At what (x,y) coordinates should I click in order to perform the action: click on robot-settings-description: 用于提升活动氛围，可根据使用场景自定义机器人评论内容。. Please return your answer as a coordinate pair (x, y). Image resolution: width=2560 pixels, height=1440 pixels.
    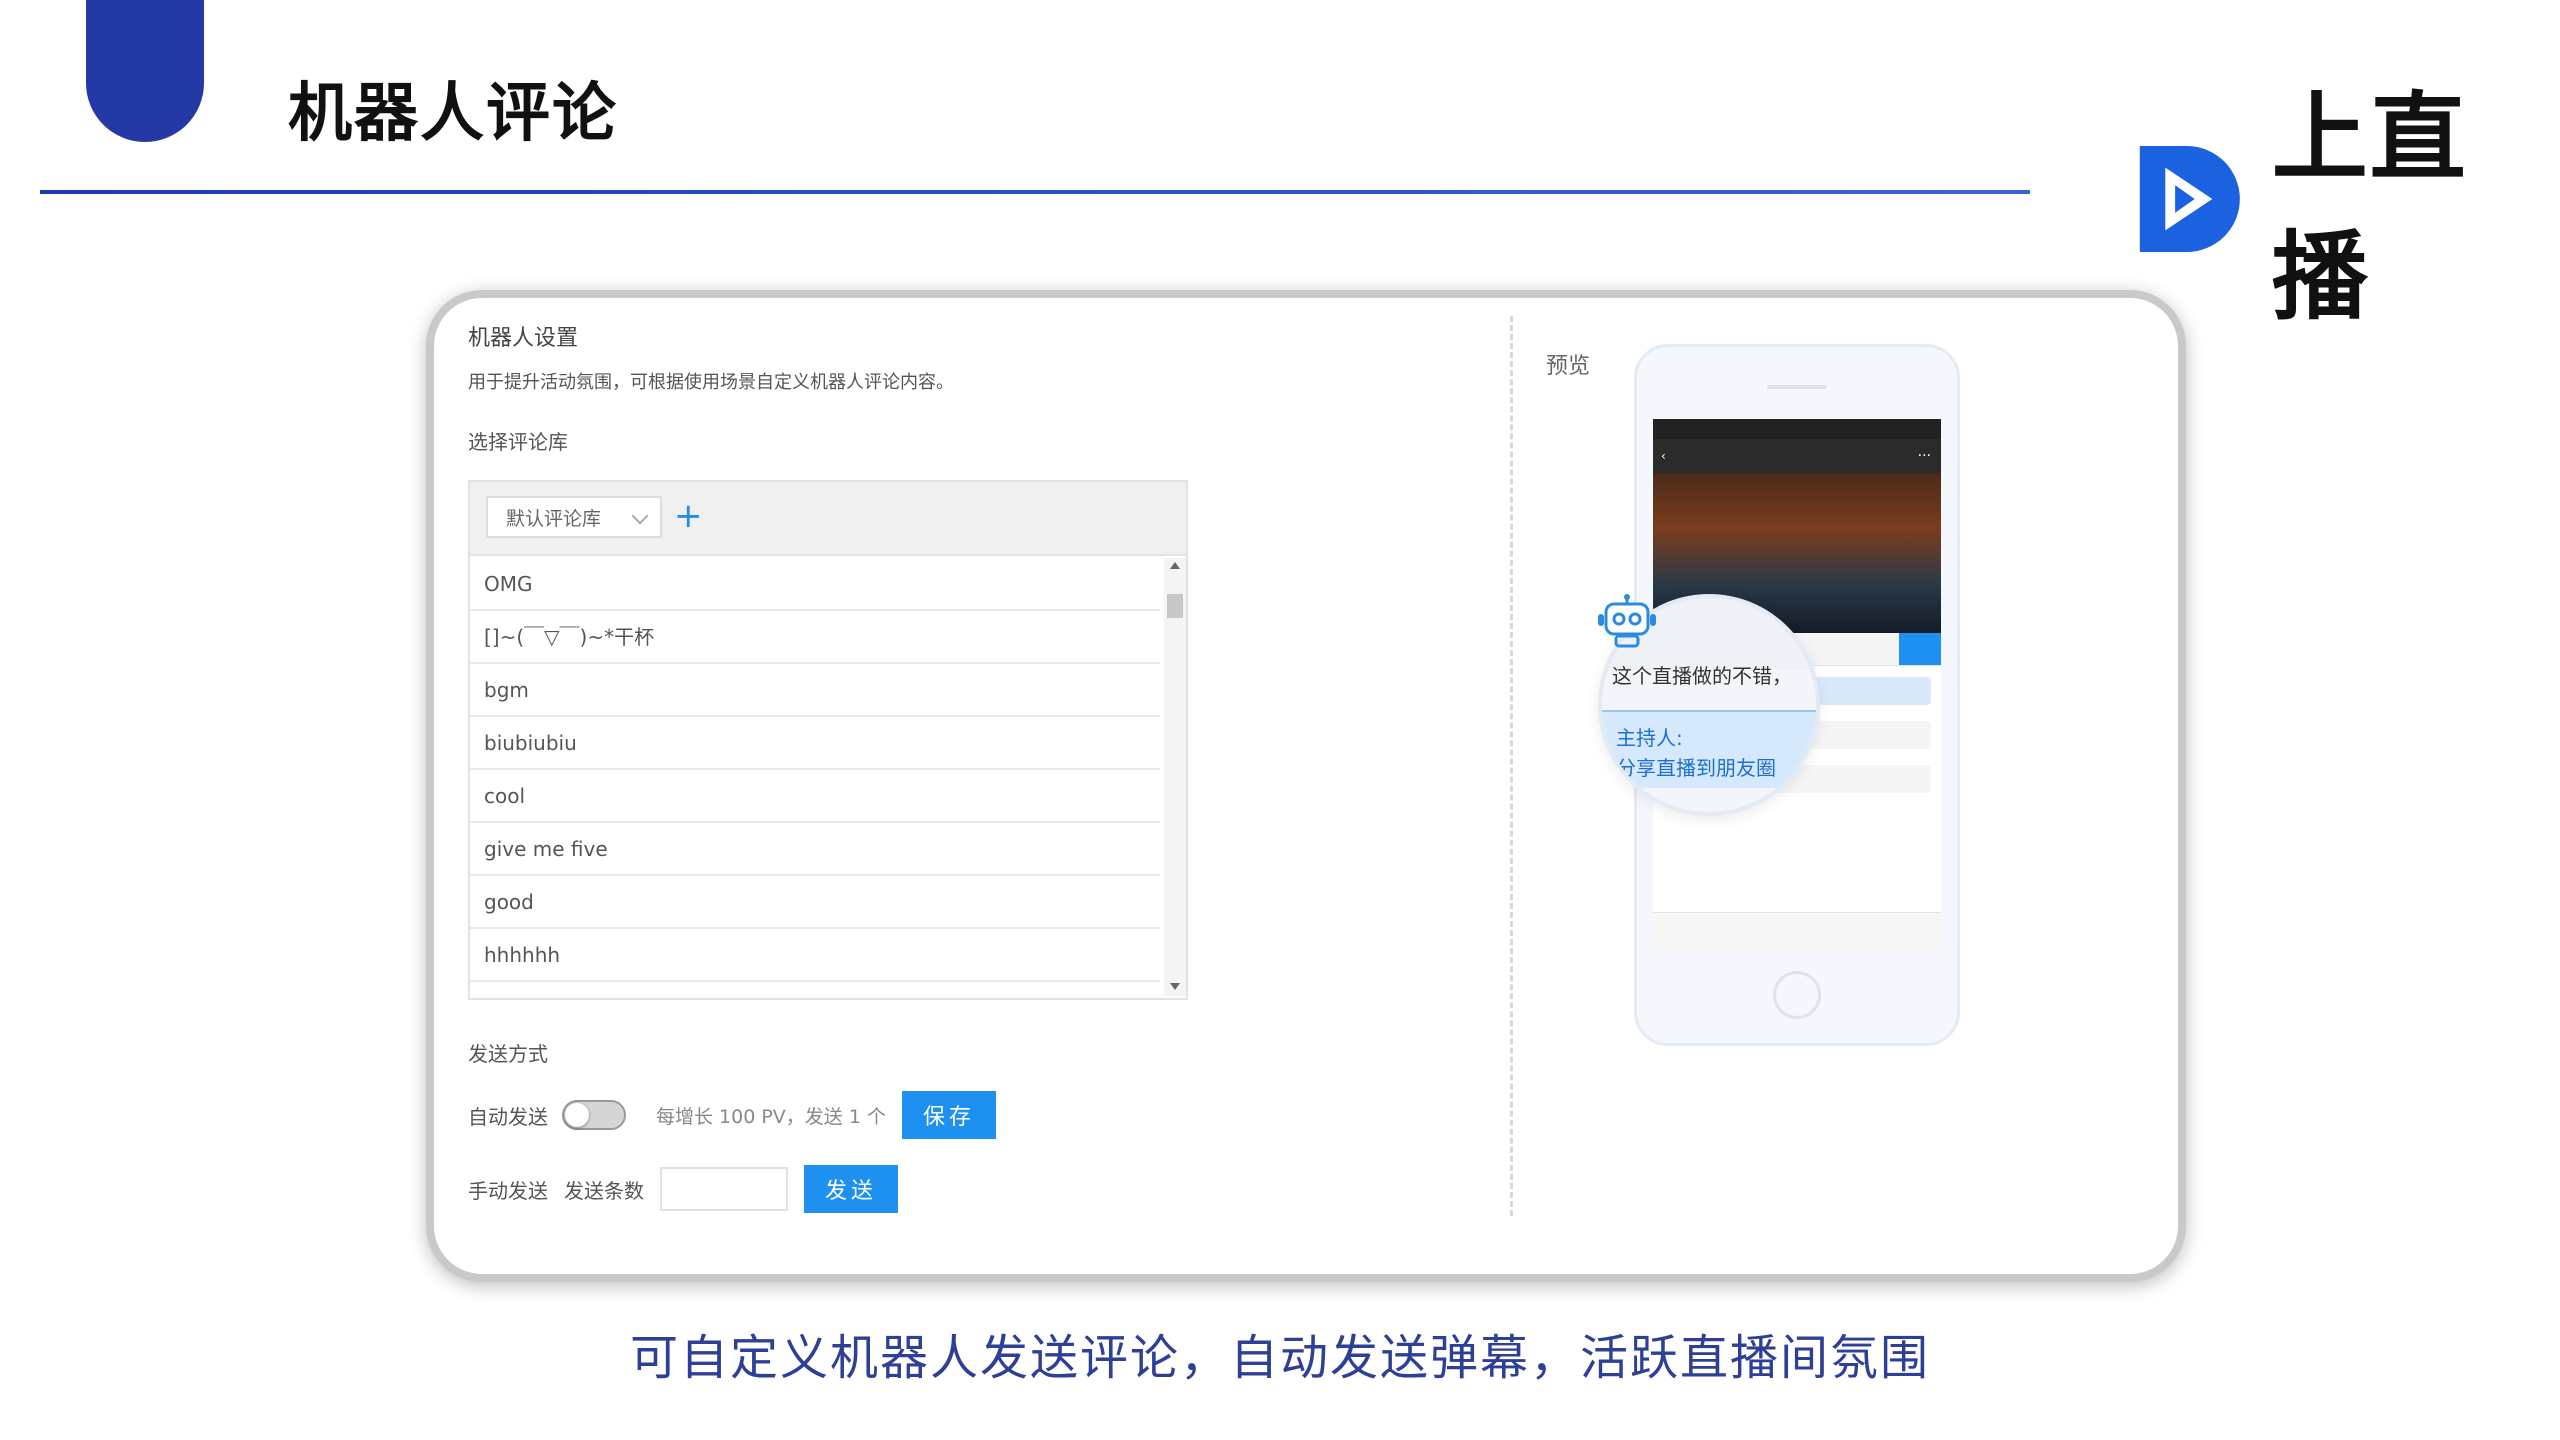
    Looking at the image, I should click on (711, 382).